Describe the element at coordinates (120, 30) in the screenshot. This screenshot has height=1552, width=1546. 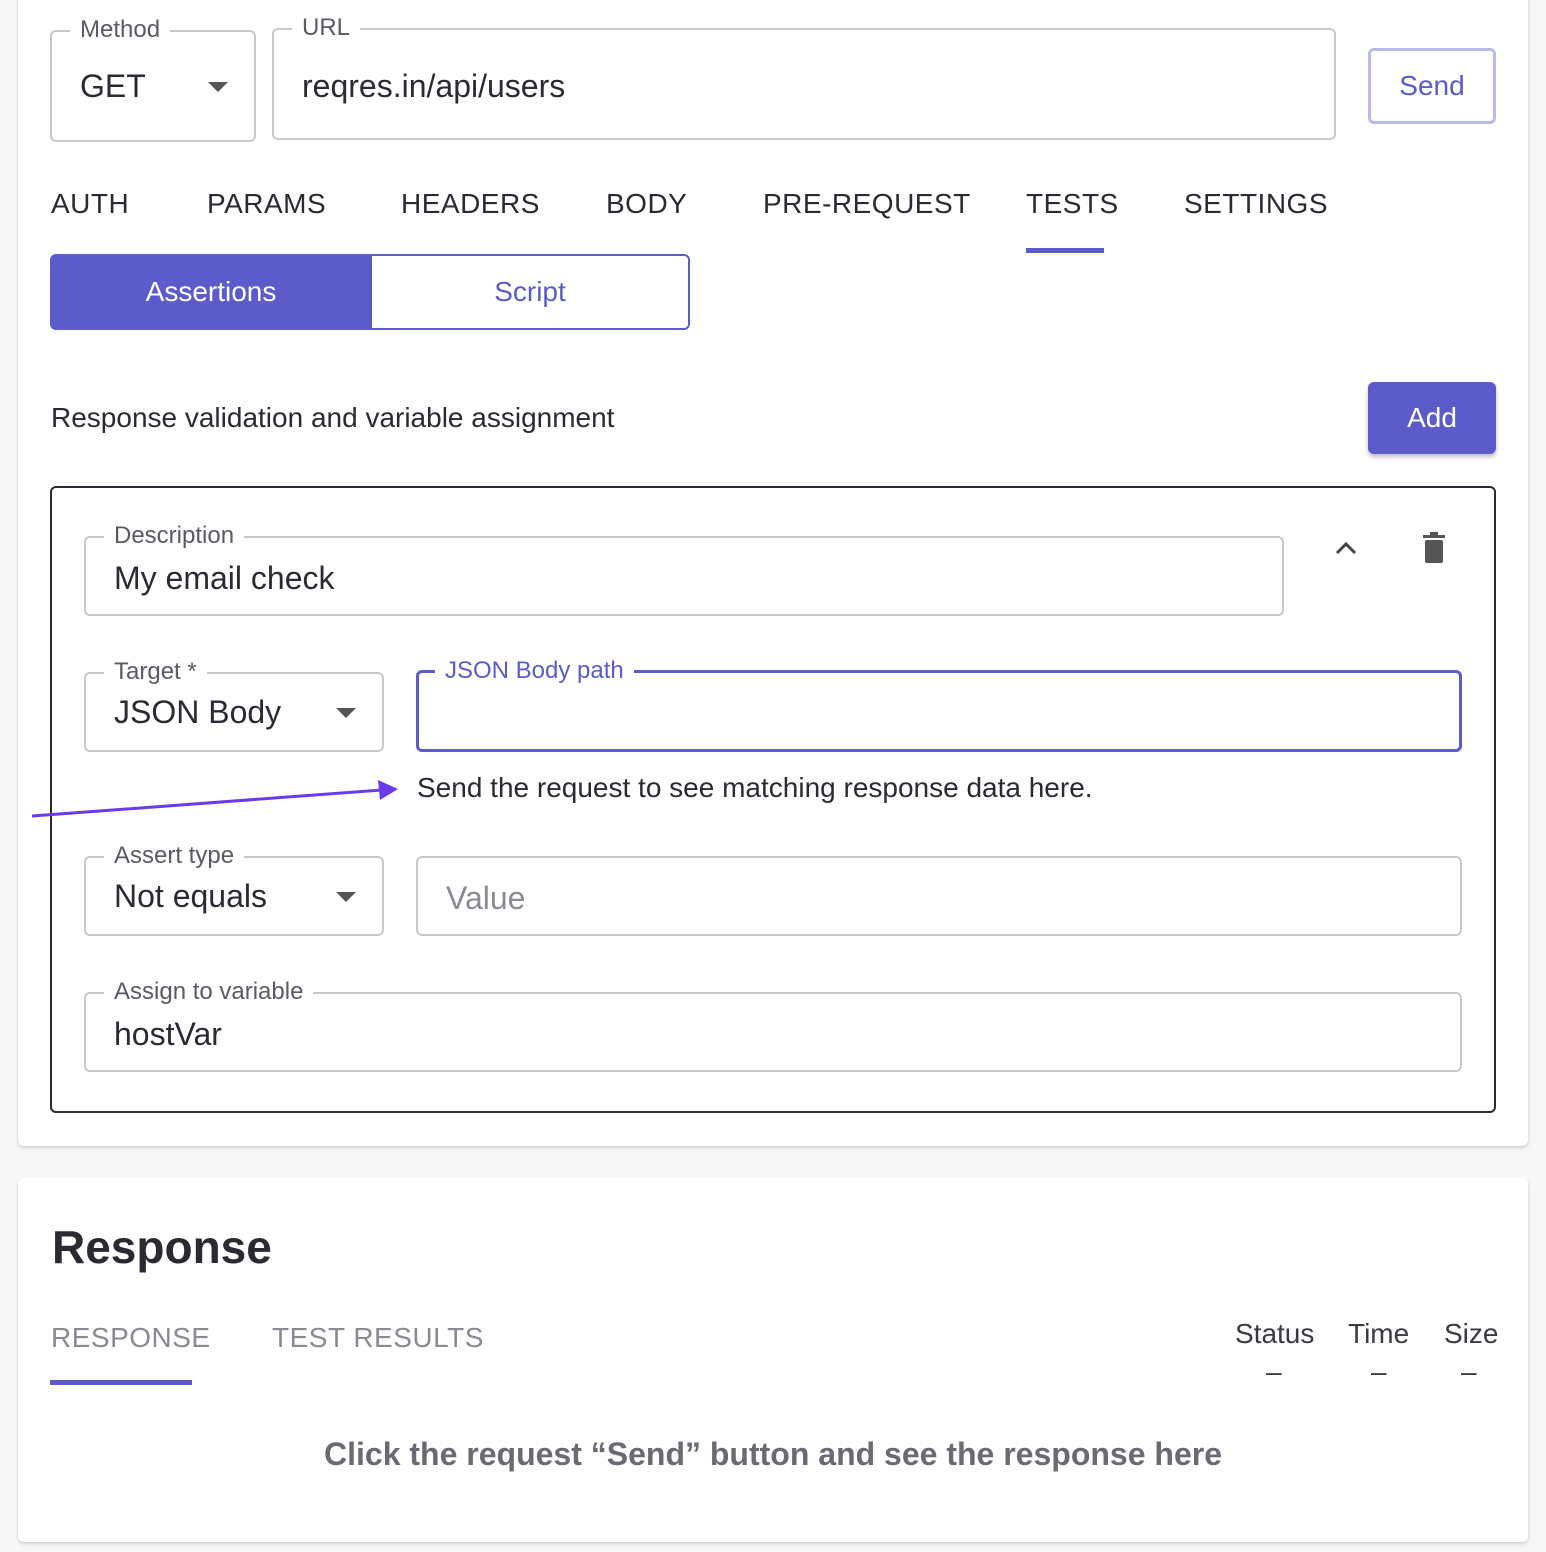
I see `method-label: Method` at that location.